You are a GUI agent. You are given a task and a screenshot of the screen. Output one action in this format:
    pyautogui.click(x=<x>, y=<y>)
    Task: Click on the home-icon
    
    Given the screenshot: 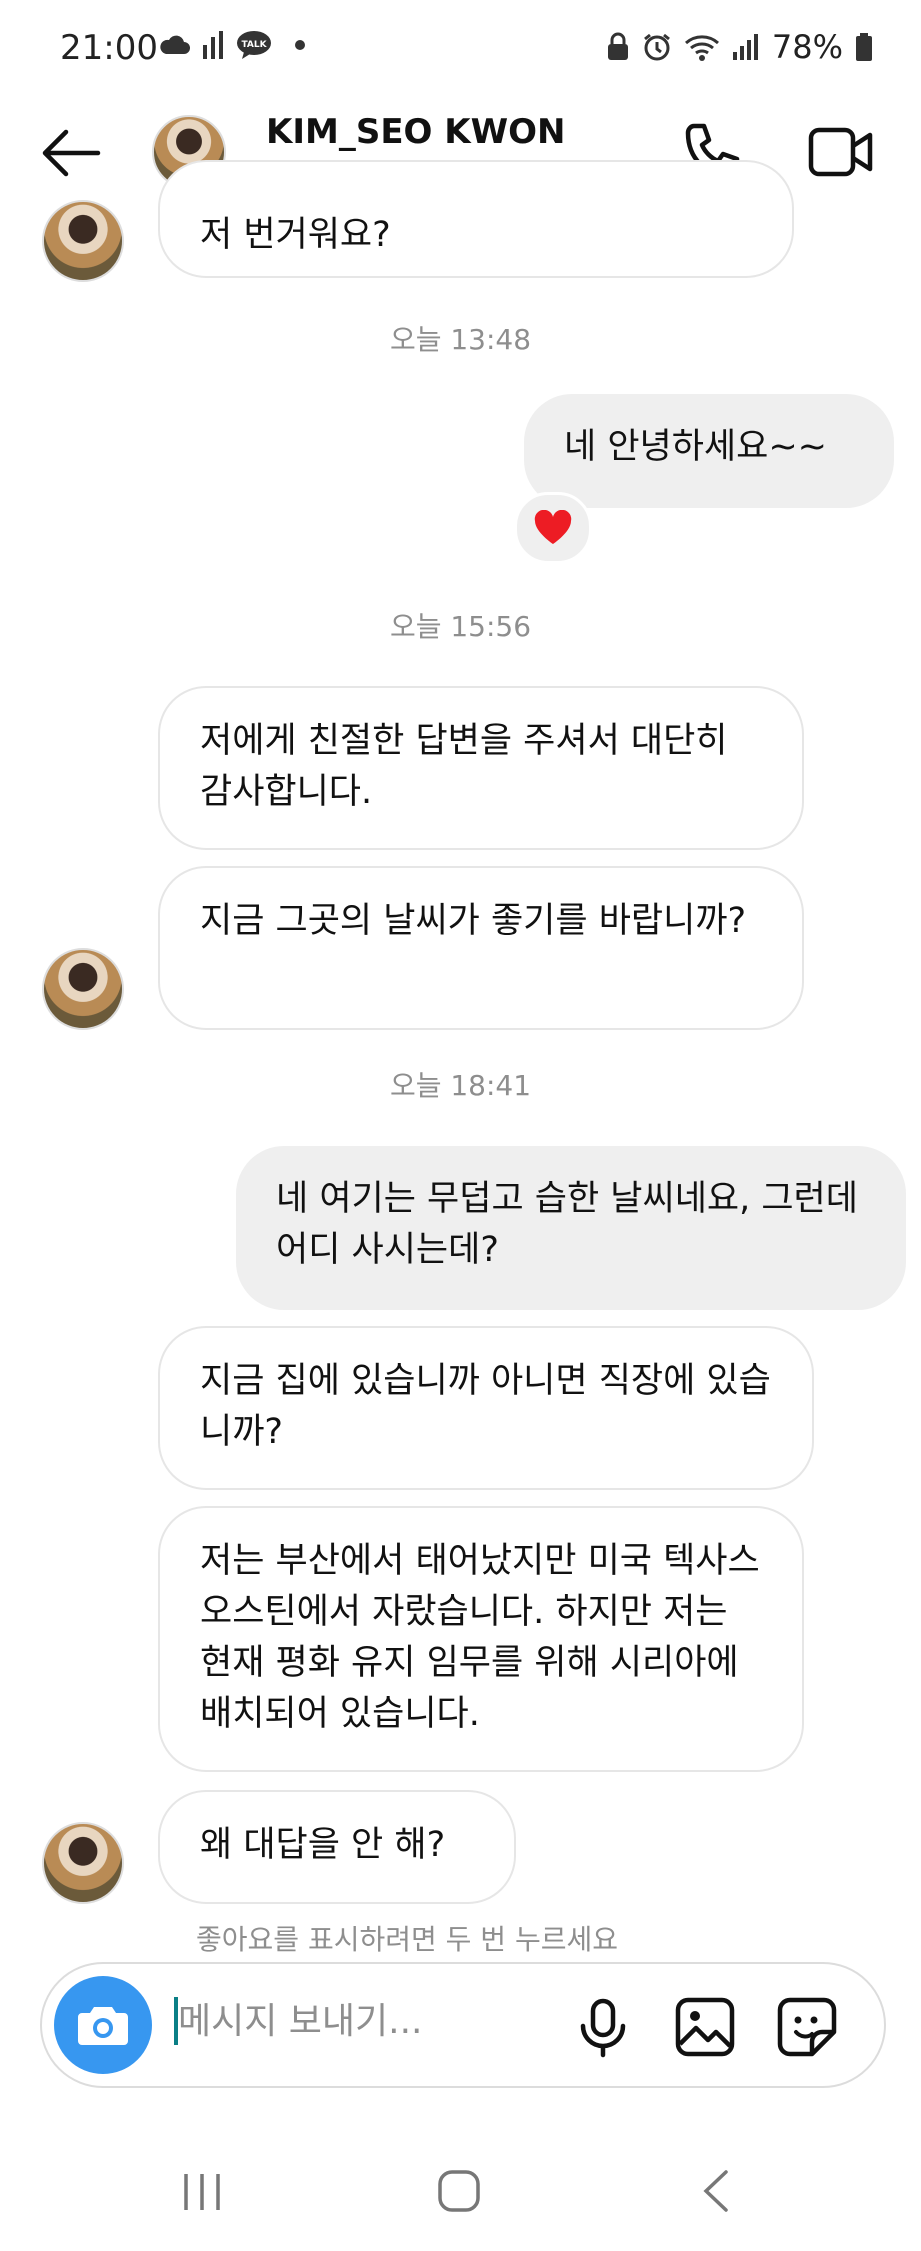 What is the action you would take?
    pyautogui.click(x=459, y=2191)
    